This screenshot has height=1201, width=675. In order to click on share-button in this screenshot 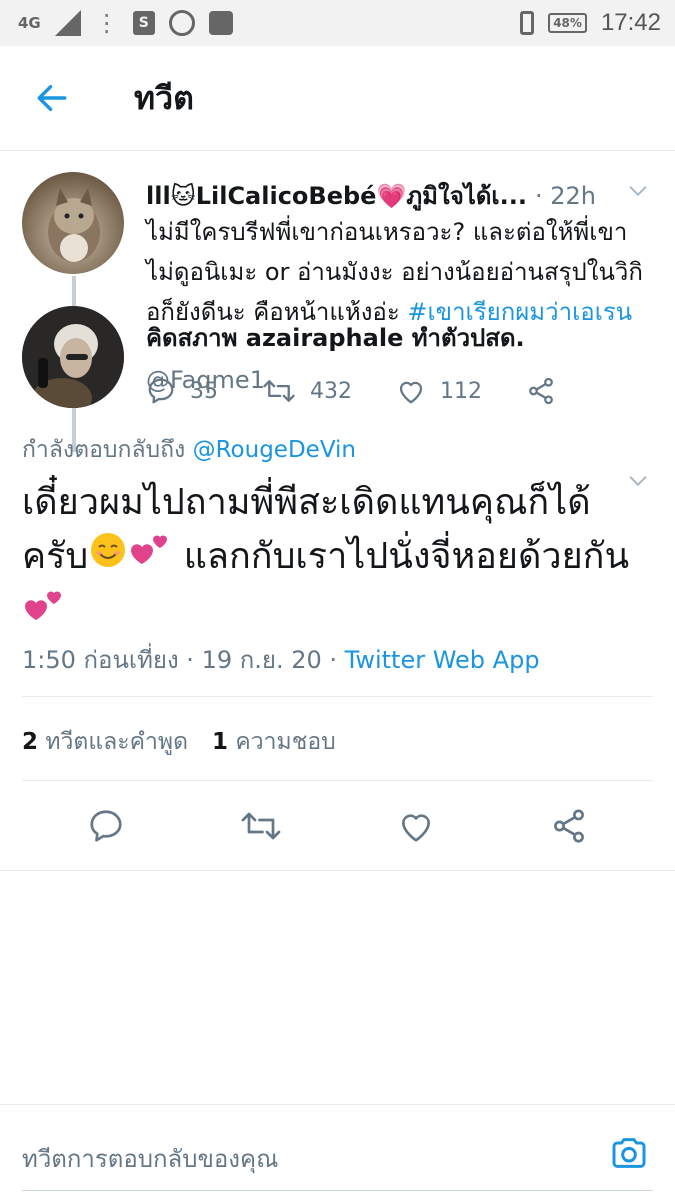, I will do `click(541, 391)`.